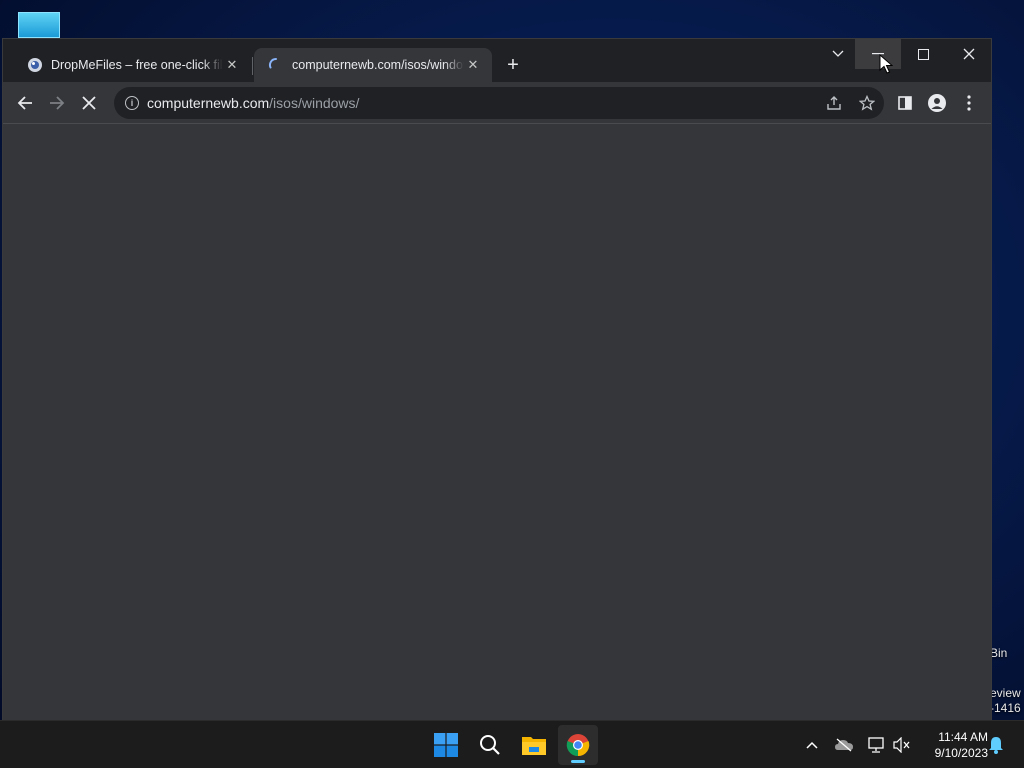 The width and height of the screenshot is (1024, 768). I want to click on cloud-off-icon, so click(844, 745).